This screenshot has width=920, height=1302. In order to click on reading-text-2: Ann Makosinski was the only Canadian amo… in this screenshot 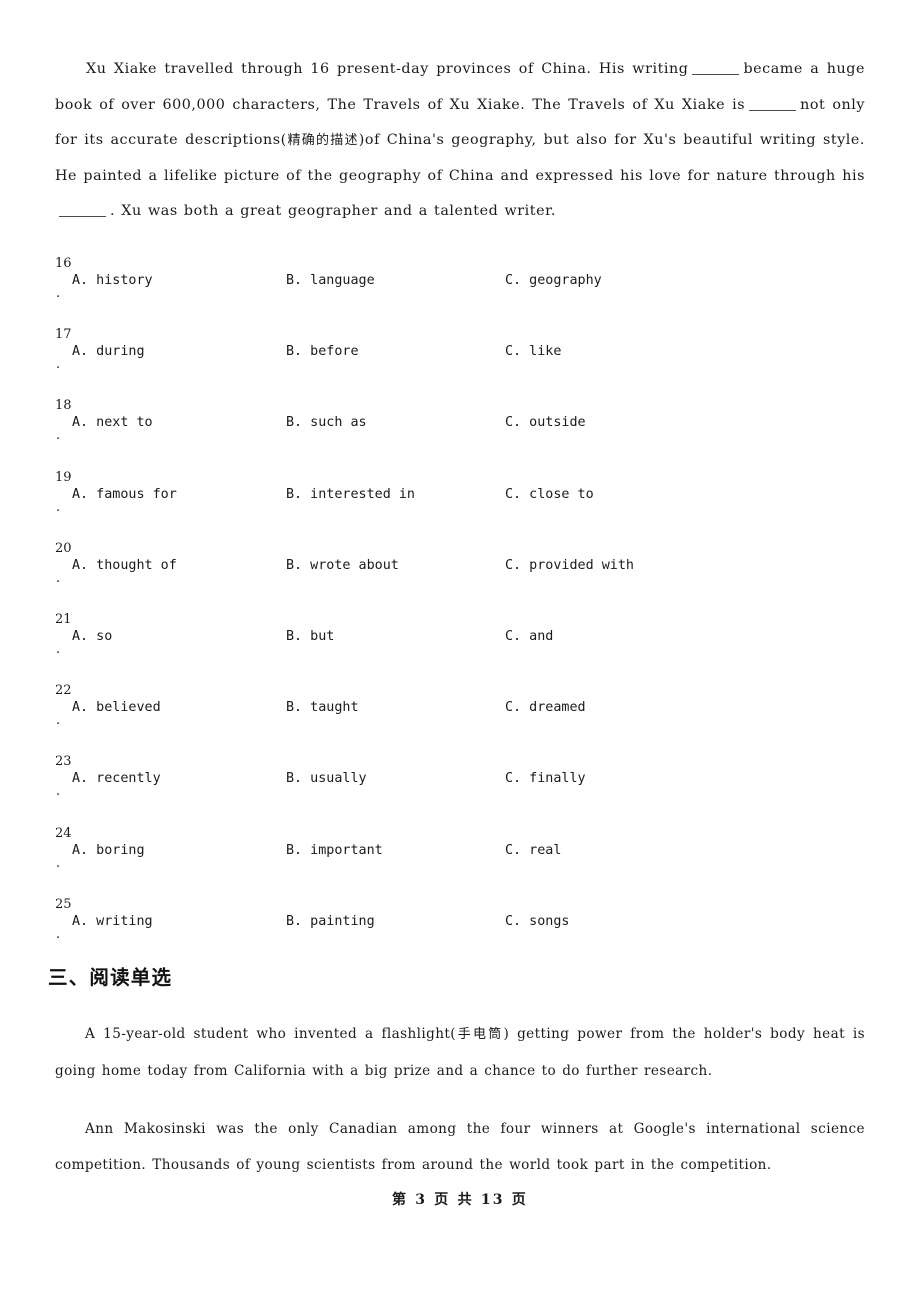, I will do `click(460, 1147)`.